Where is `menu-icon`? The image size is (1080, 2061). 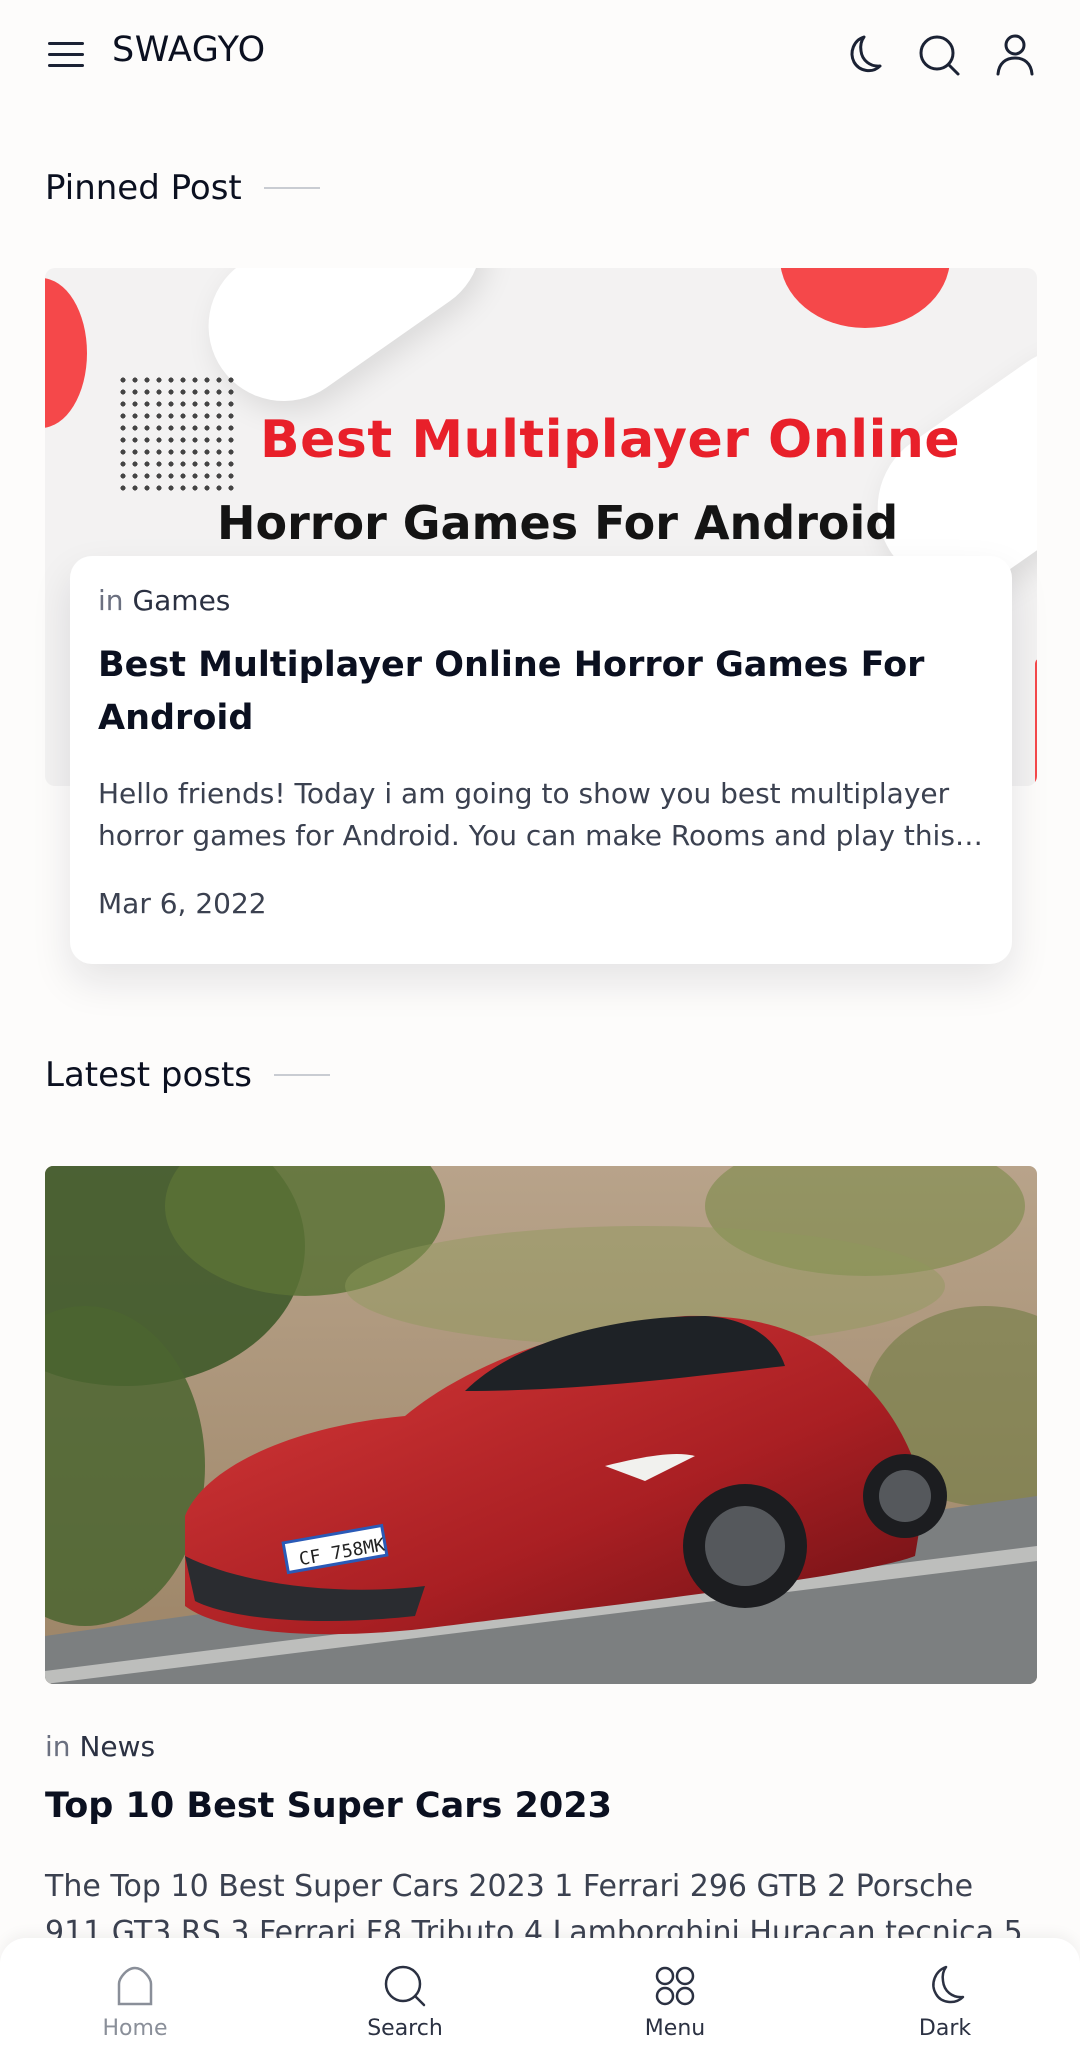 menu-icon is located at coordinates (67, 55).